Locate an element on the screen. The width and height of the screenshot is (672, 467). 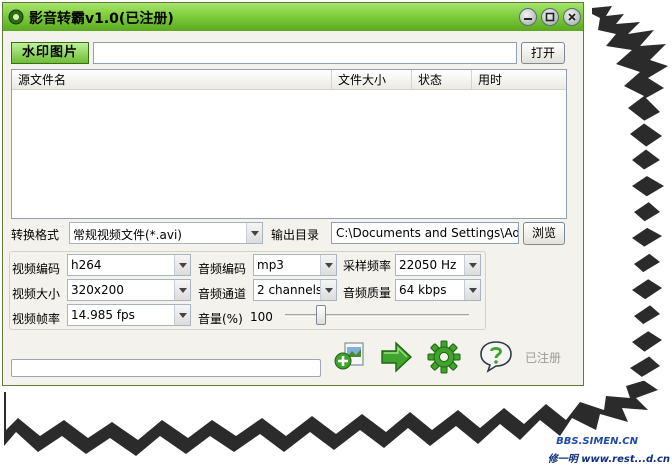
maximize-icon is located at coordinates (550, 17).